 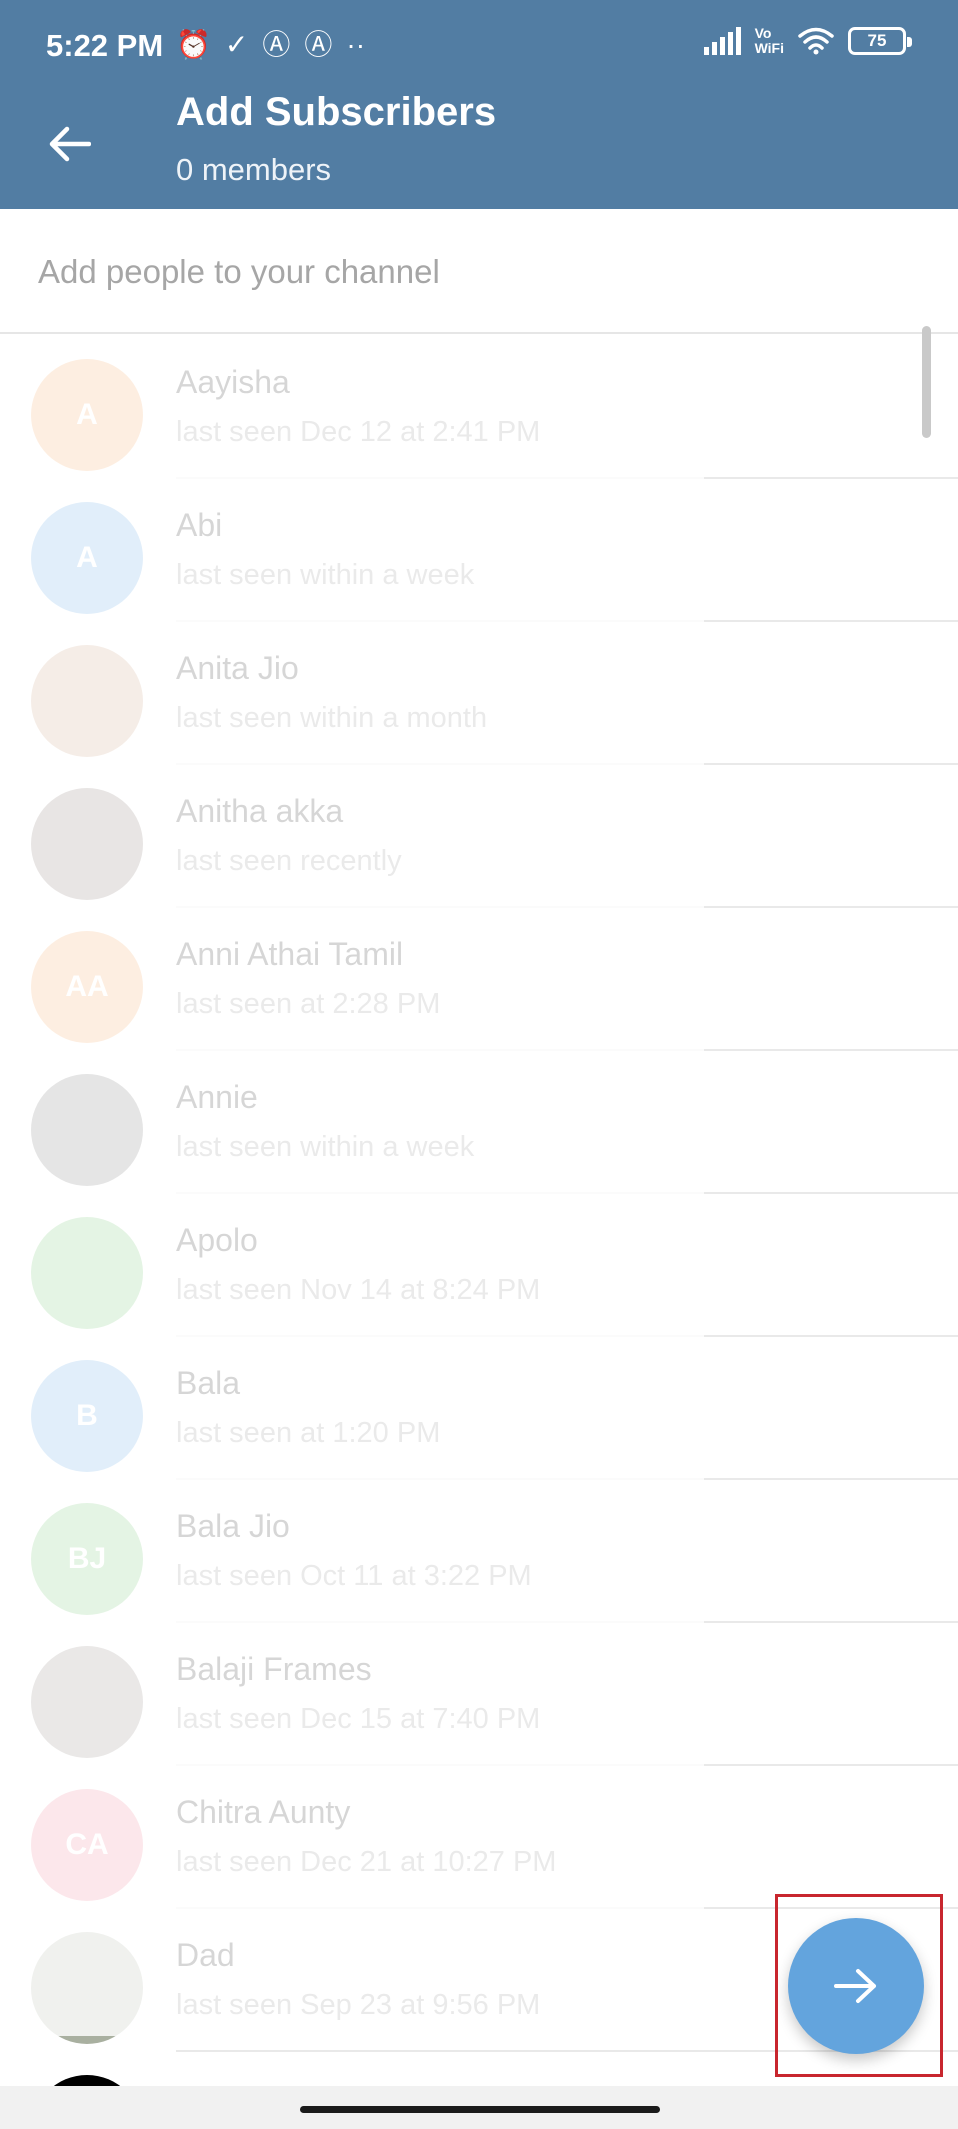 What do you see at coordinates (217, 1240) in the screenshot?
I see `contact-name: Apolo` at bounding box center [217, 1240].